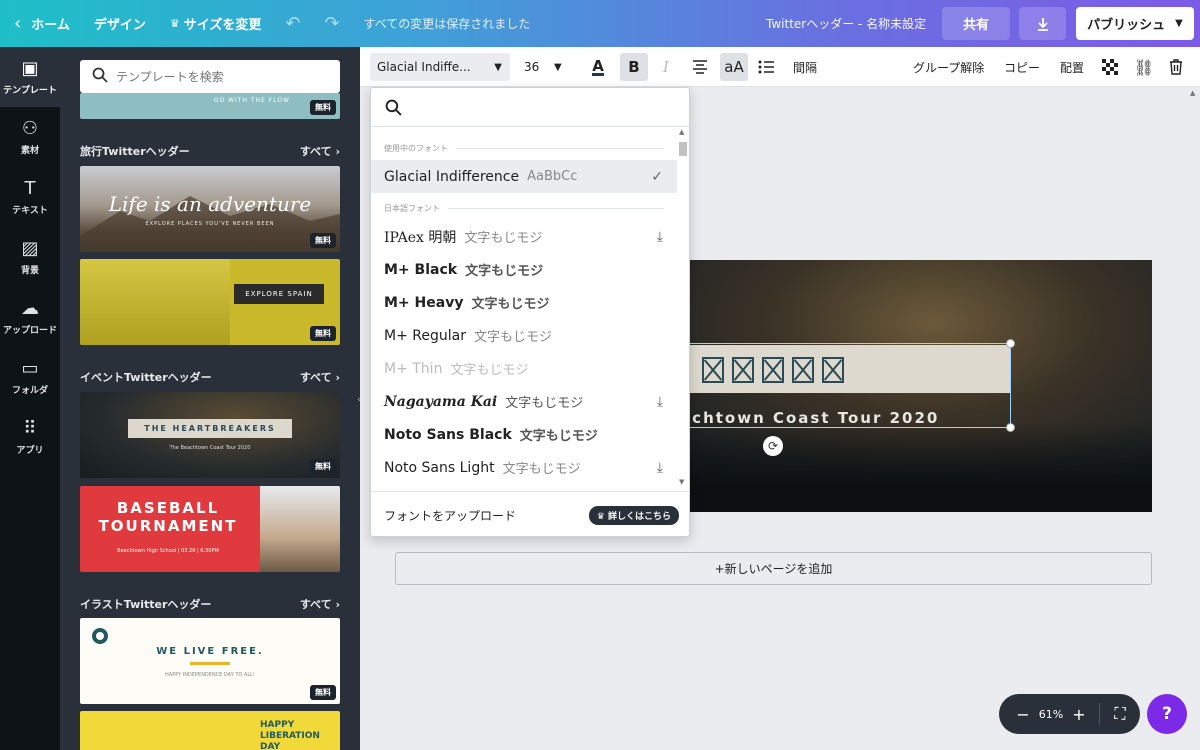 The image size is (1200, 750). Describe the element at coordinates (545, 67) in the screenshot. I see `font-size-select: 36 ▼` at that location.